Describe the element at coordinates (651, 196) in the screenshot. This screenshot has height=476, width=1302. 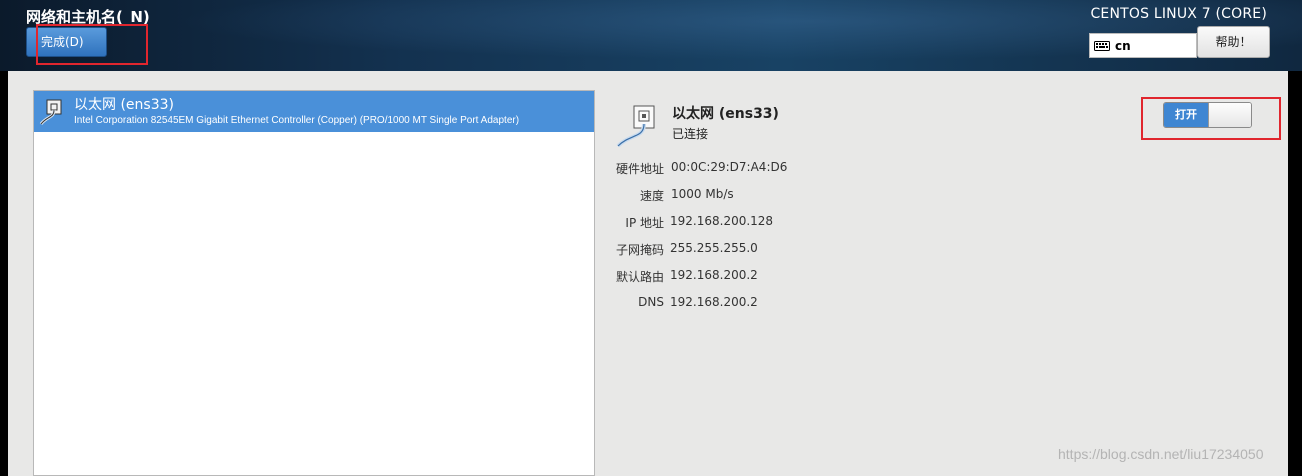
I see `speed-label: 速度` at that location.